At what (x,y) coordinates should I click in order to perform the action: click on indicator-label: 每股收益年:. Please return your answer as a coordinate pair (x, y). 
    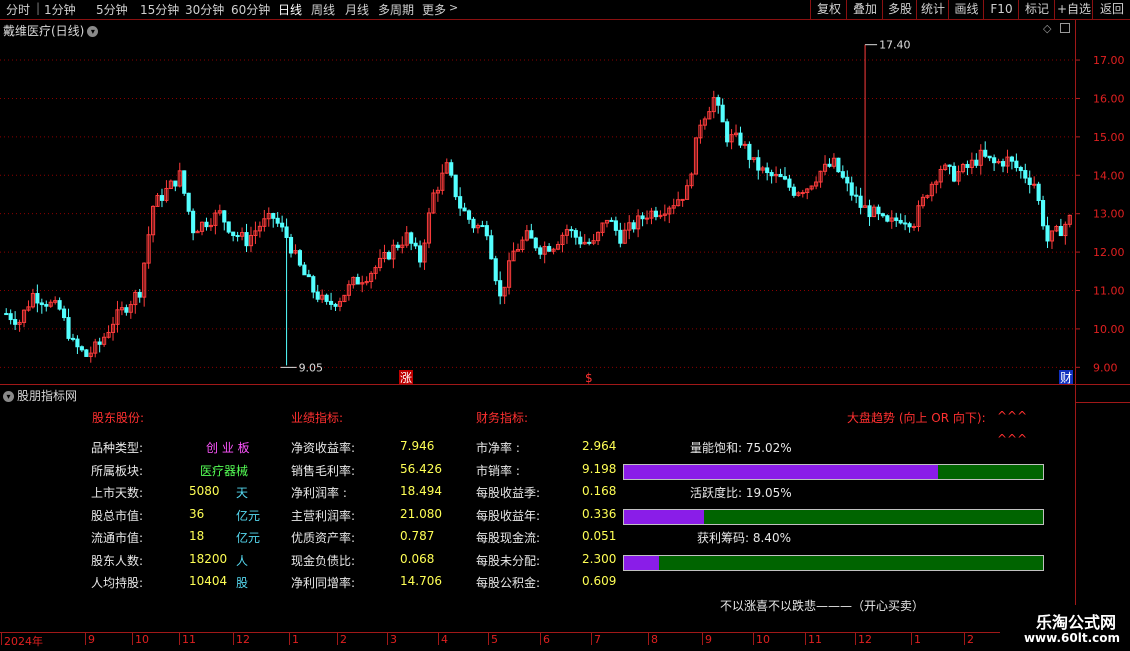
    Looking at the image, I should click on (508, 515).